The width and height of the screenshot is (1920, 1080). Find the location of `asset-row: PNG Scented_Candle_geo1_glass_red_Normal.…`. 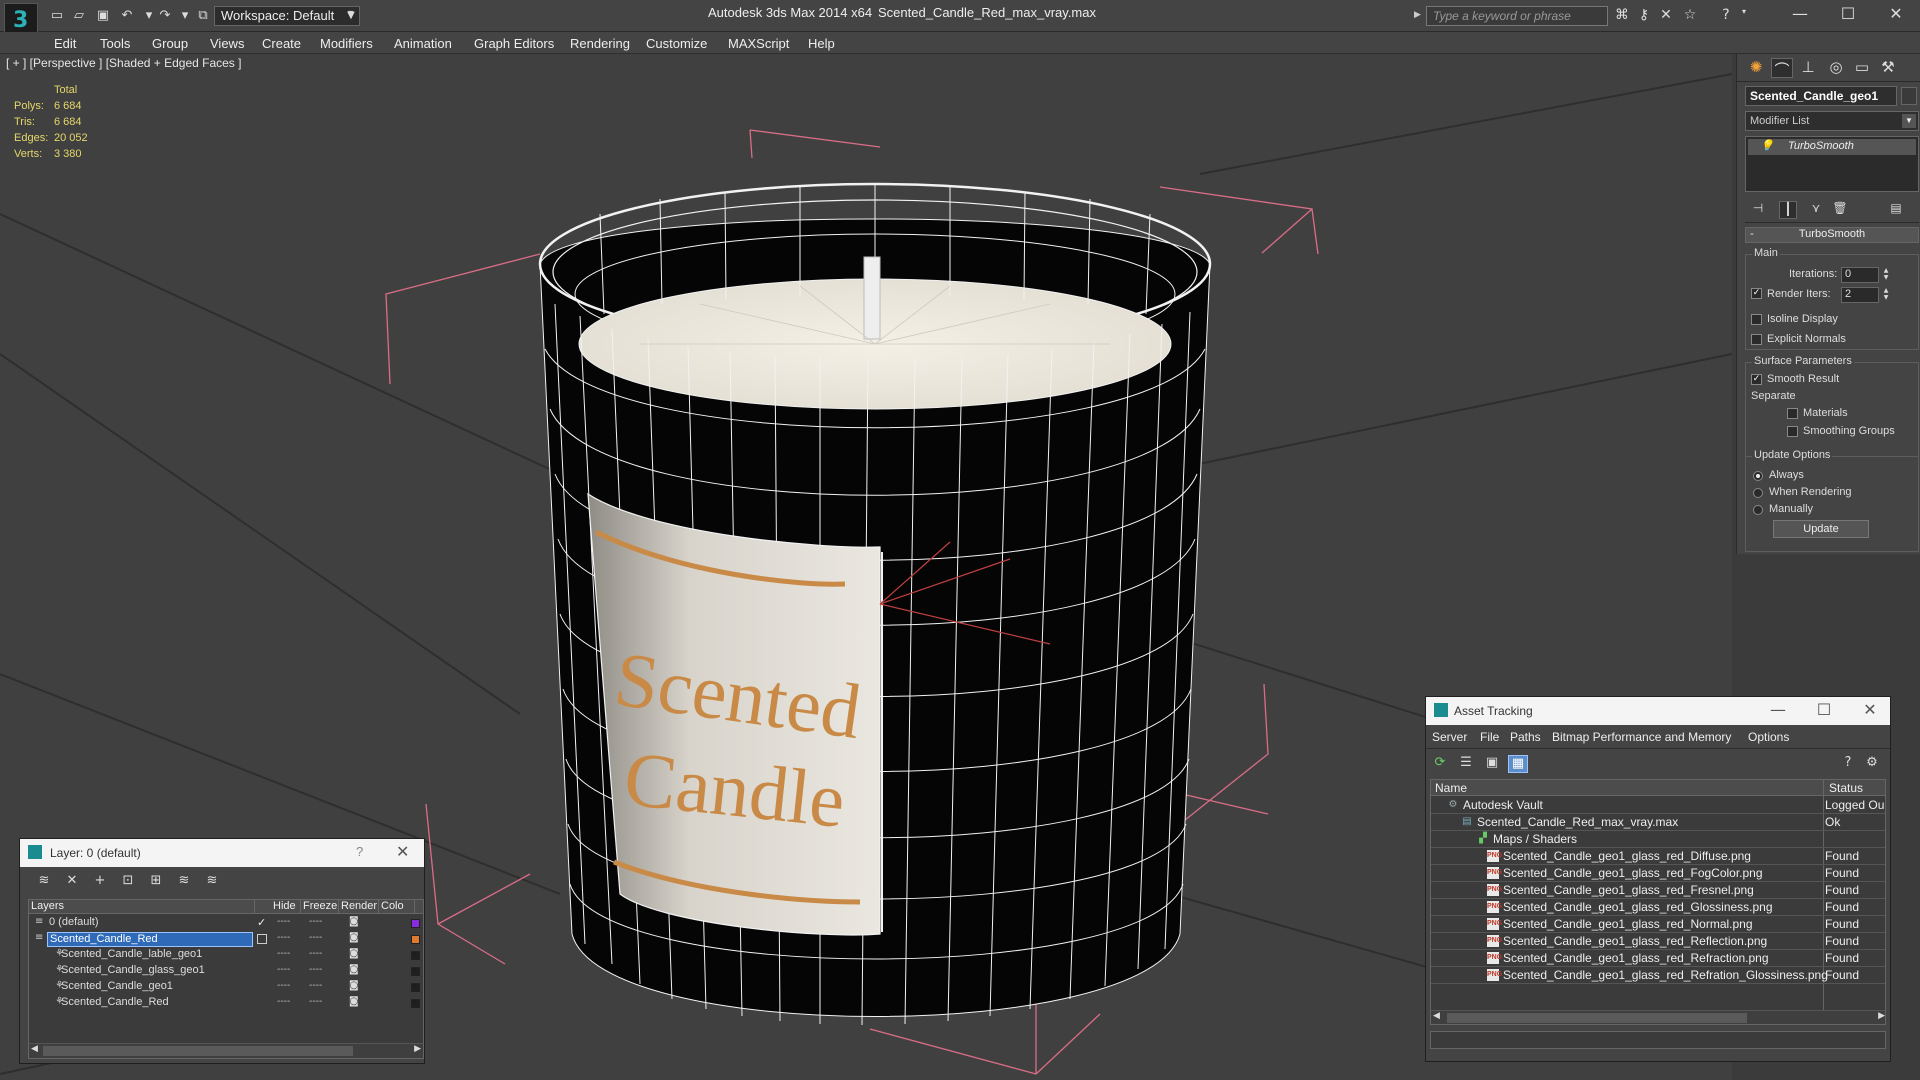

asset-row: PNG Scented_Candle_geo1_glass_red_Normal.… is located at coordinates (1658, 924).